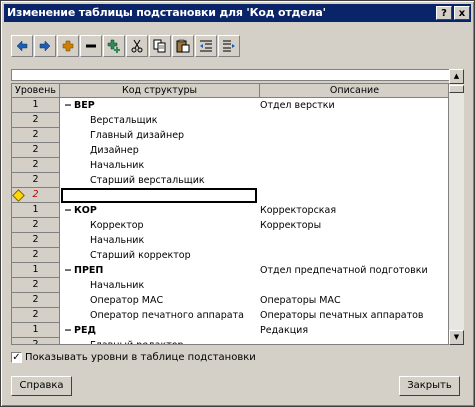  What do you see at coordinates (159, 195) in the screenshot?
I see `code-edit-field` at bounding box center [159, 195].